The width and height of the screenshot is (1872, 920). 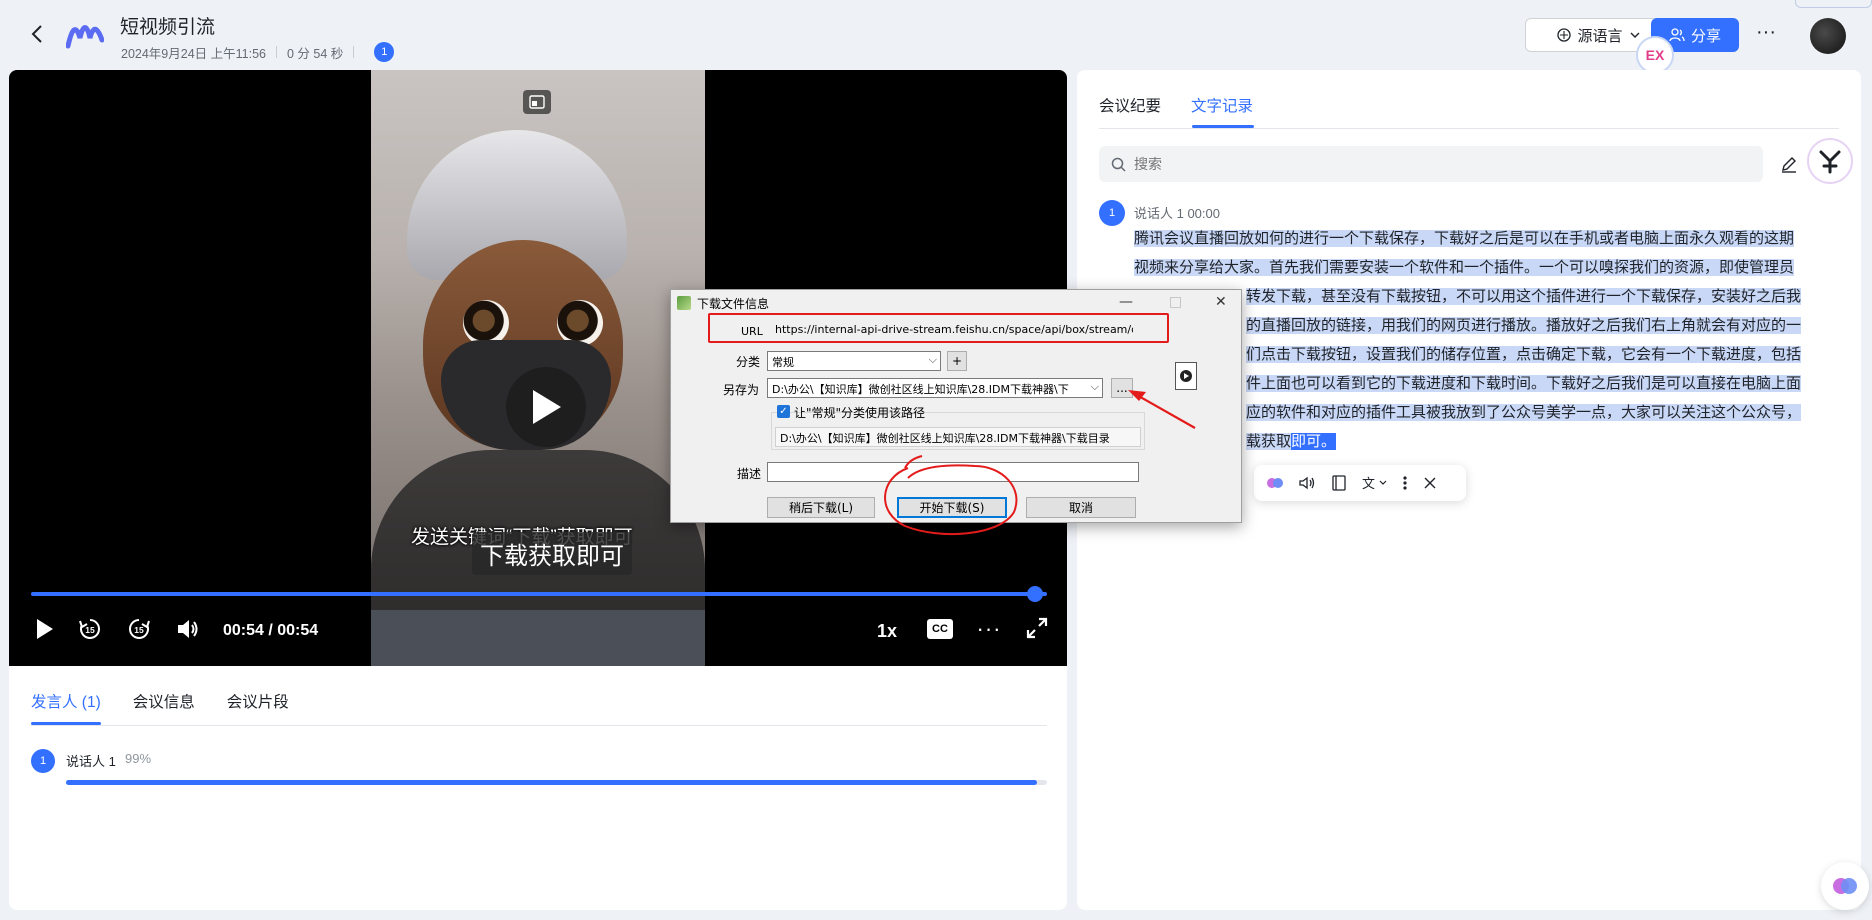 I want to click on maximize-icon: □, so click(x=1176, y=302).